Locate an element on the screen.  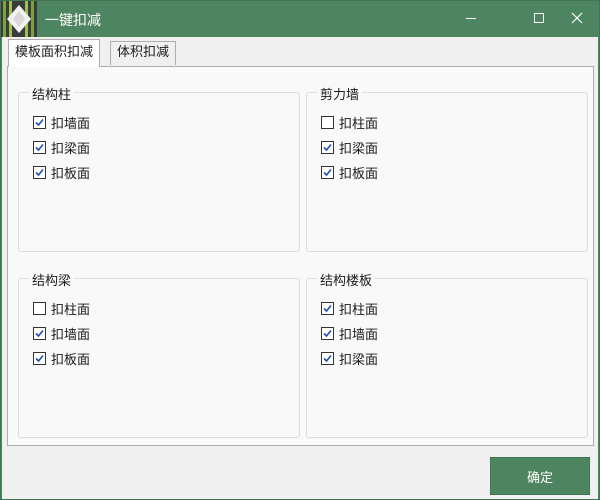
ok-button: 确定 is located at coordinates (540, 476).